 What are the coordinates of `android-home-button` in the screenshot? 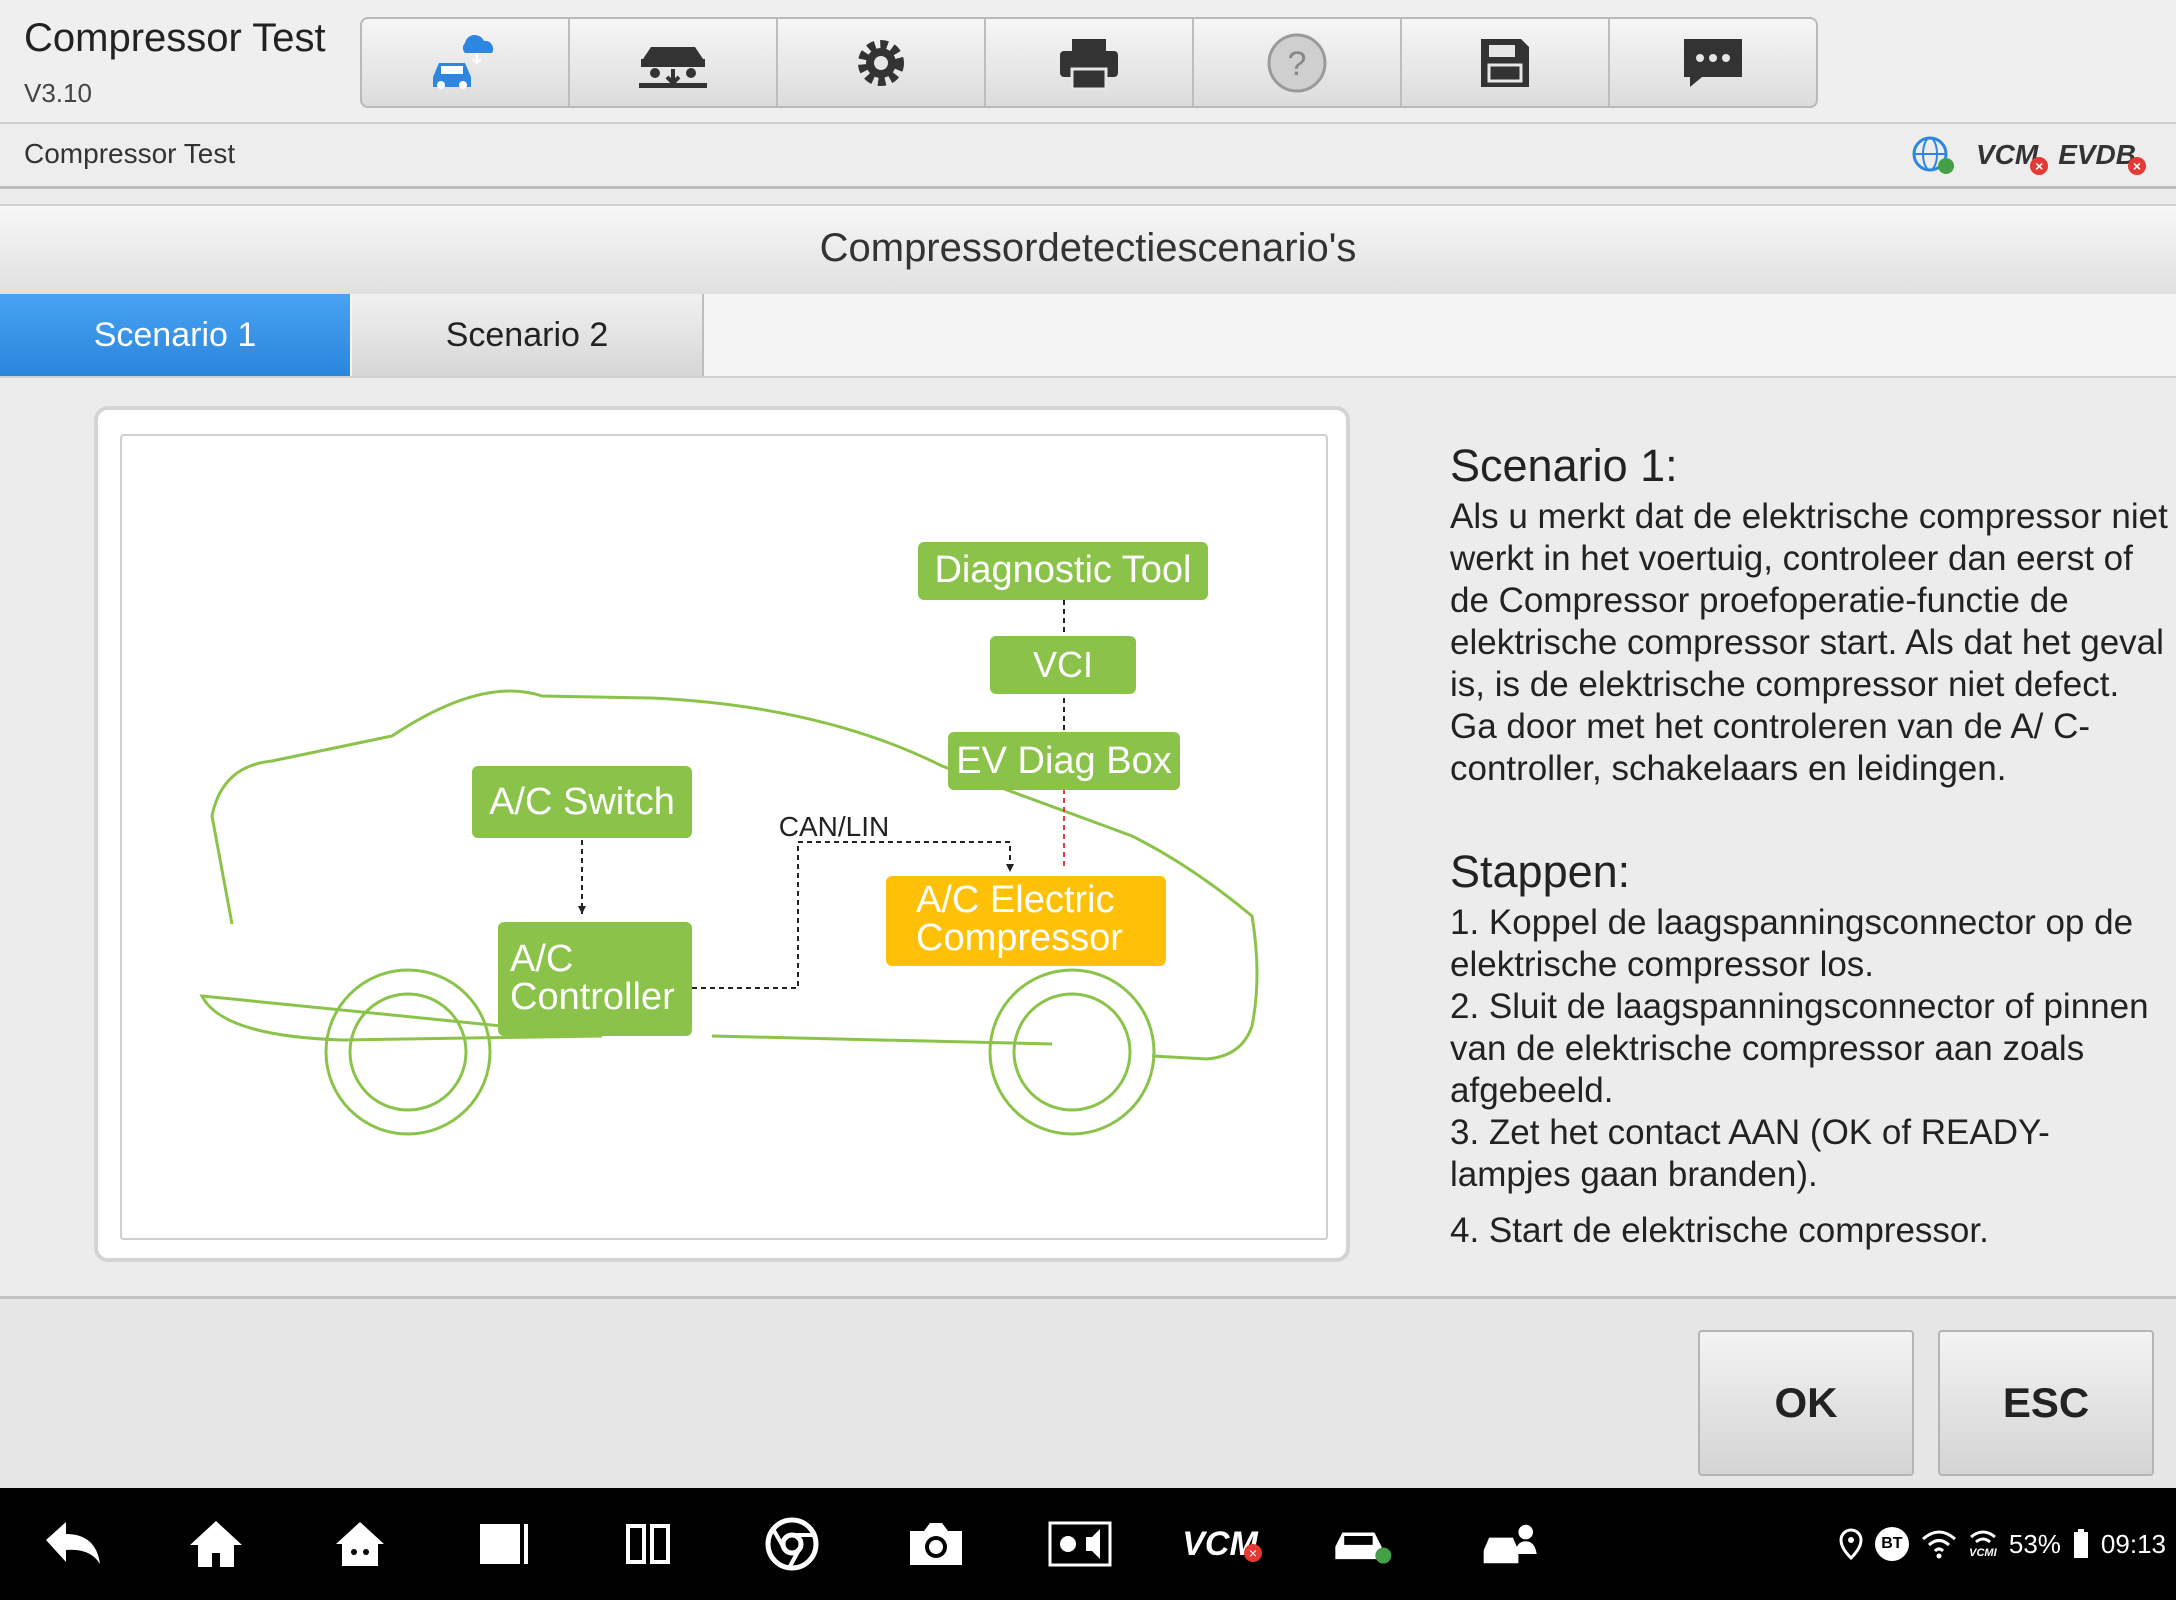 It's located at (360, 1544).